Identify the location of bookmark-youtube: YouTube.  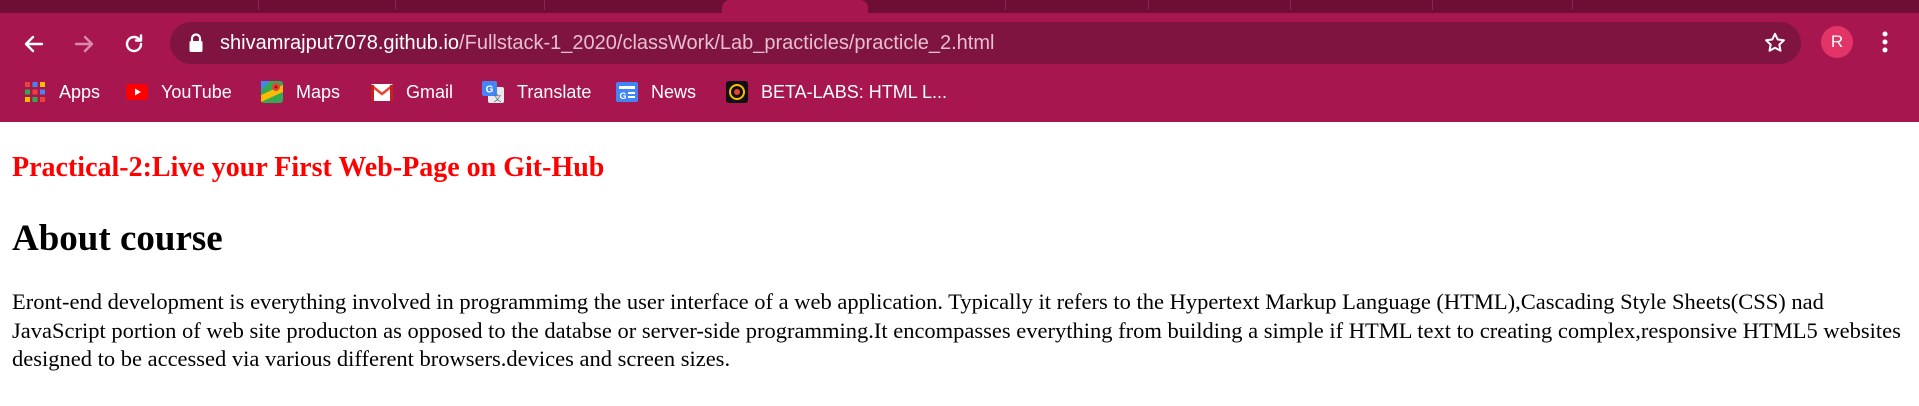
(179, 92).